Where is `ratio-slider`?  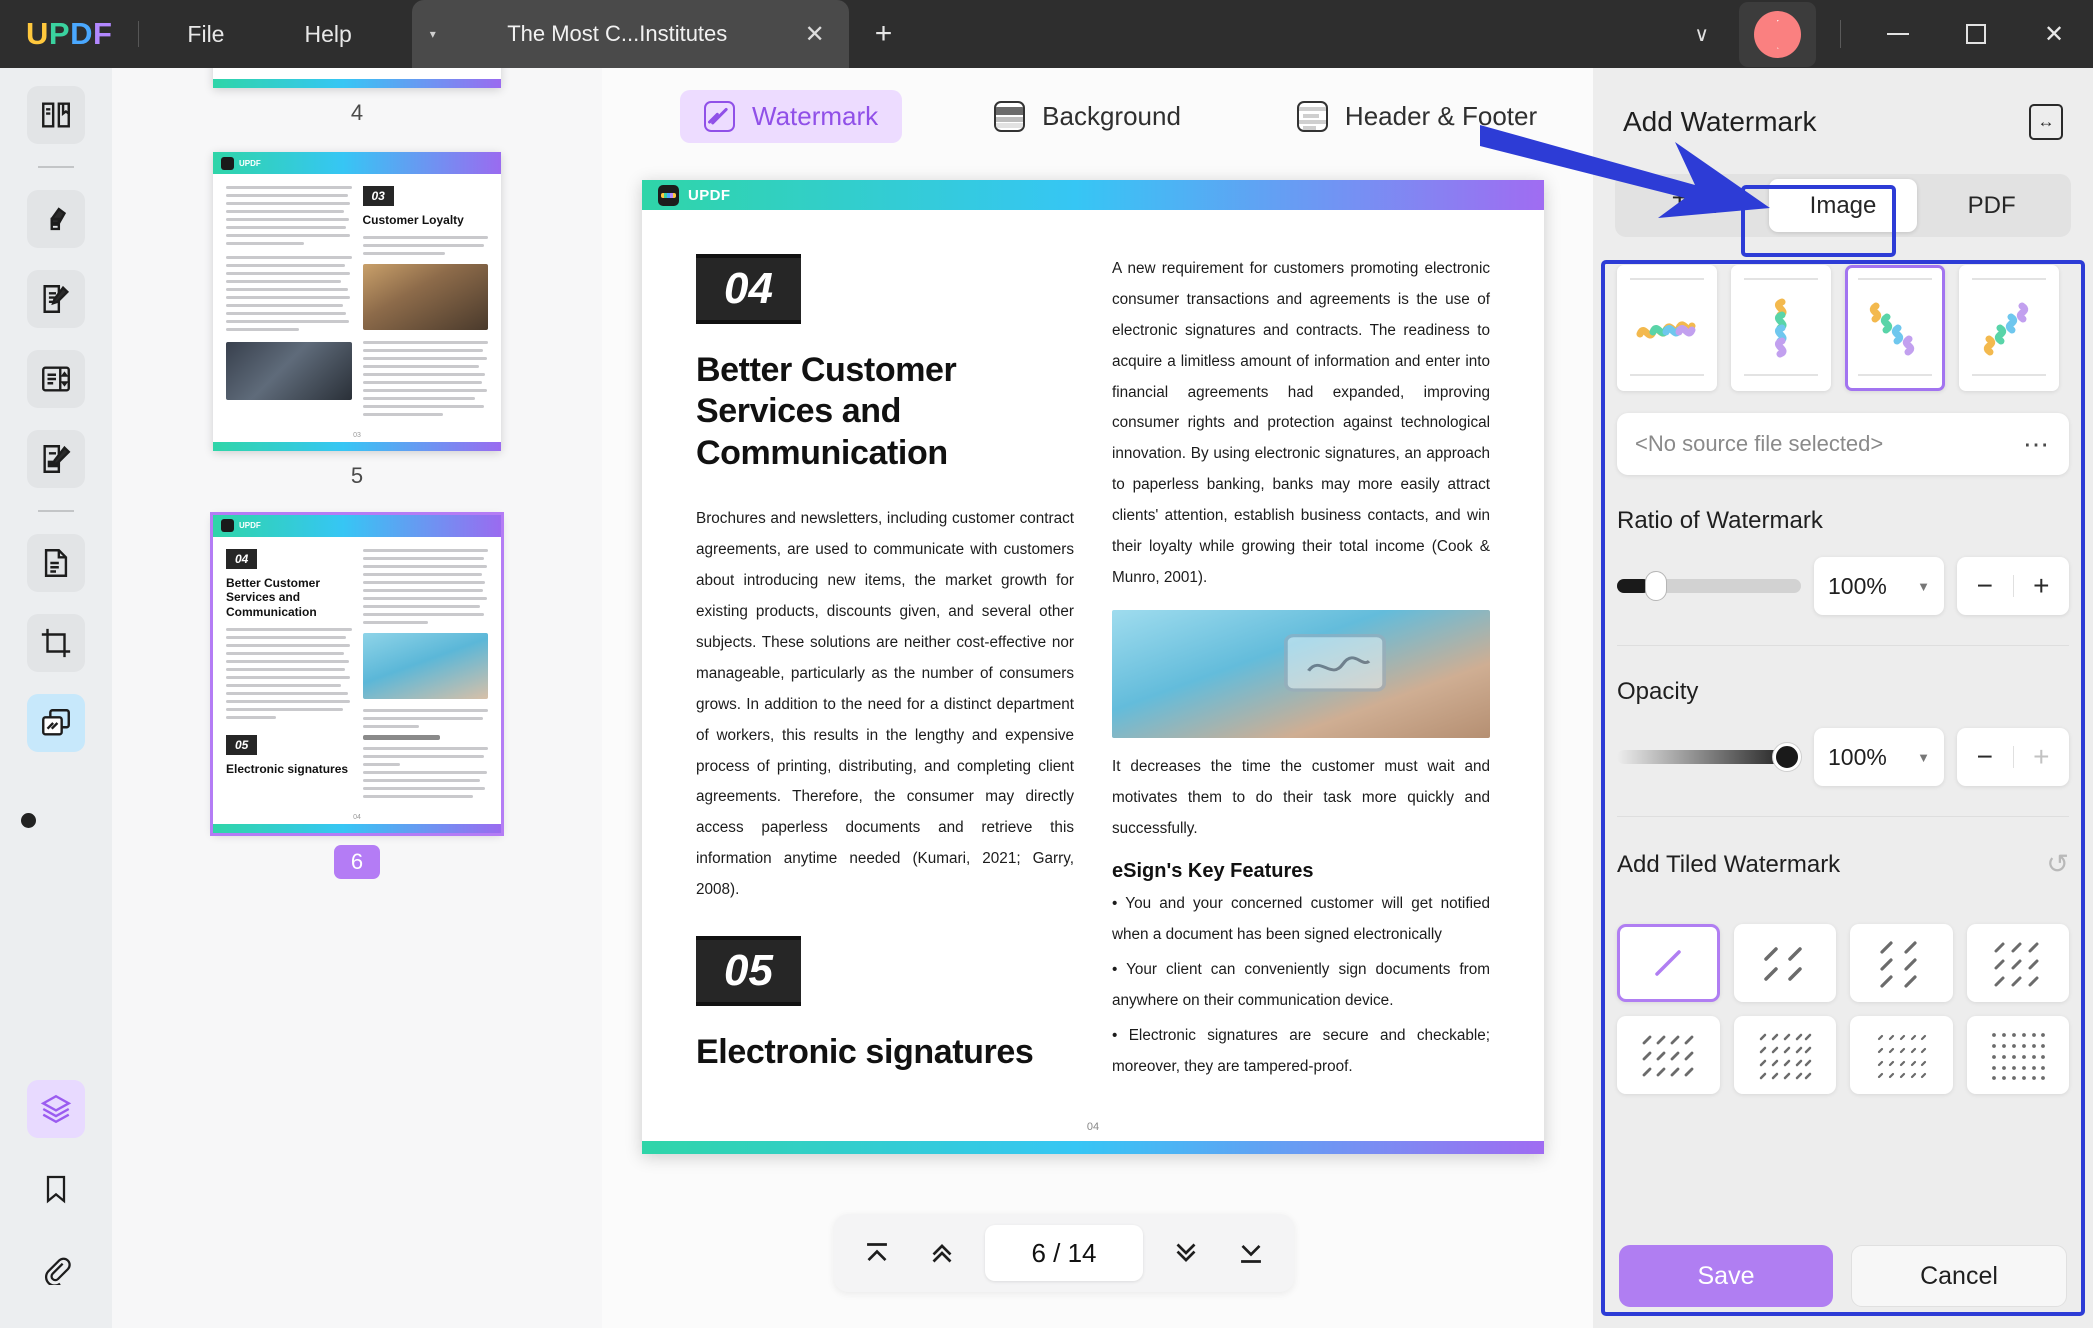 ratio-slider is located at coordinates (1709, 586).